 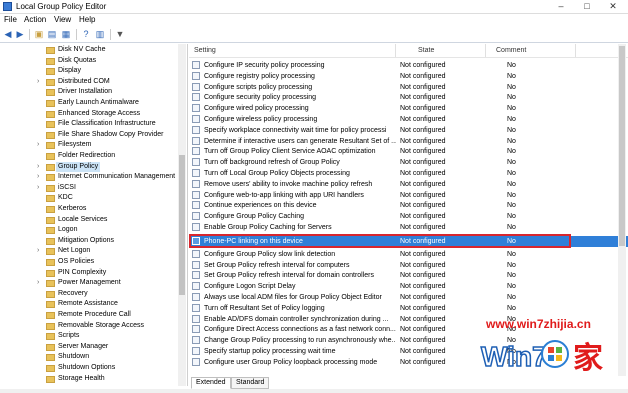 I want to click on menu-action: Action, so click(x=35, y=20).